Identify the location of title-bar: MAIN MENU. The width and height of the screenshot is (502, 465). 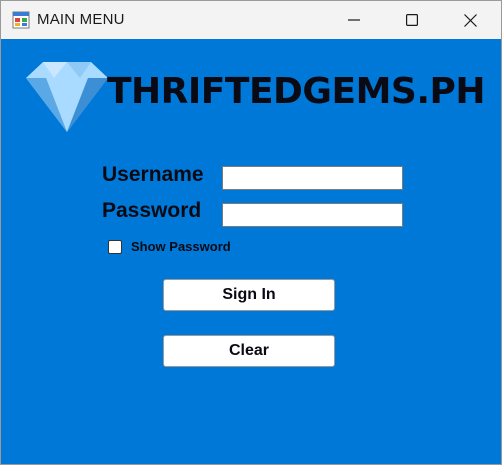
(251, 20).